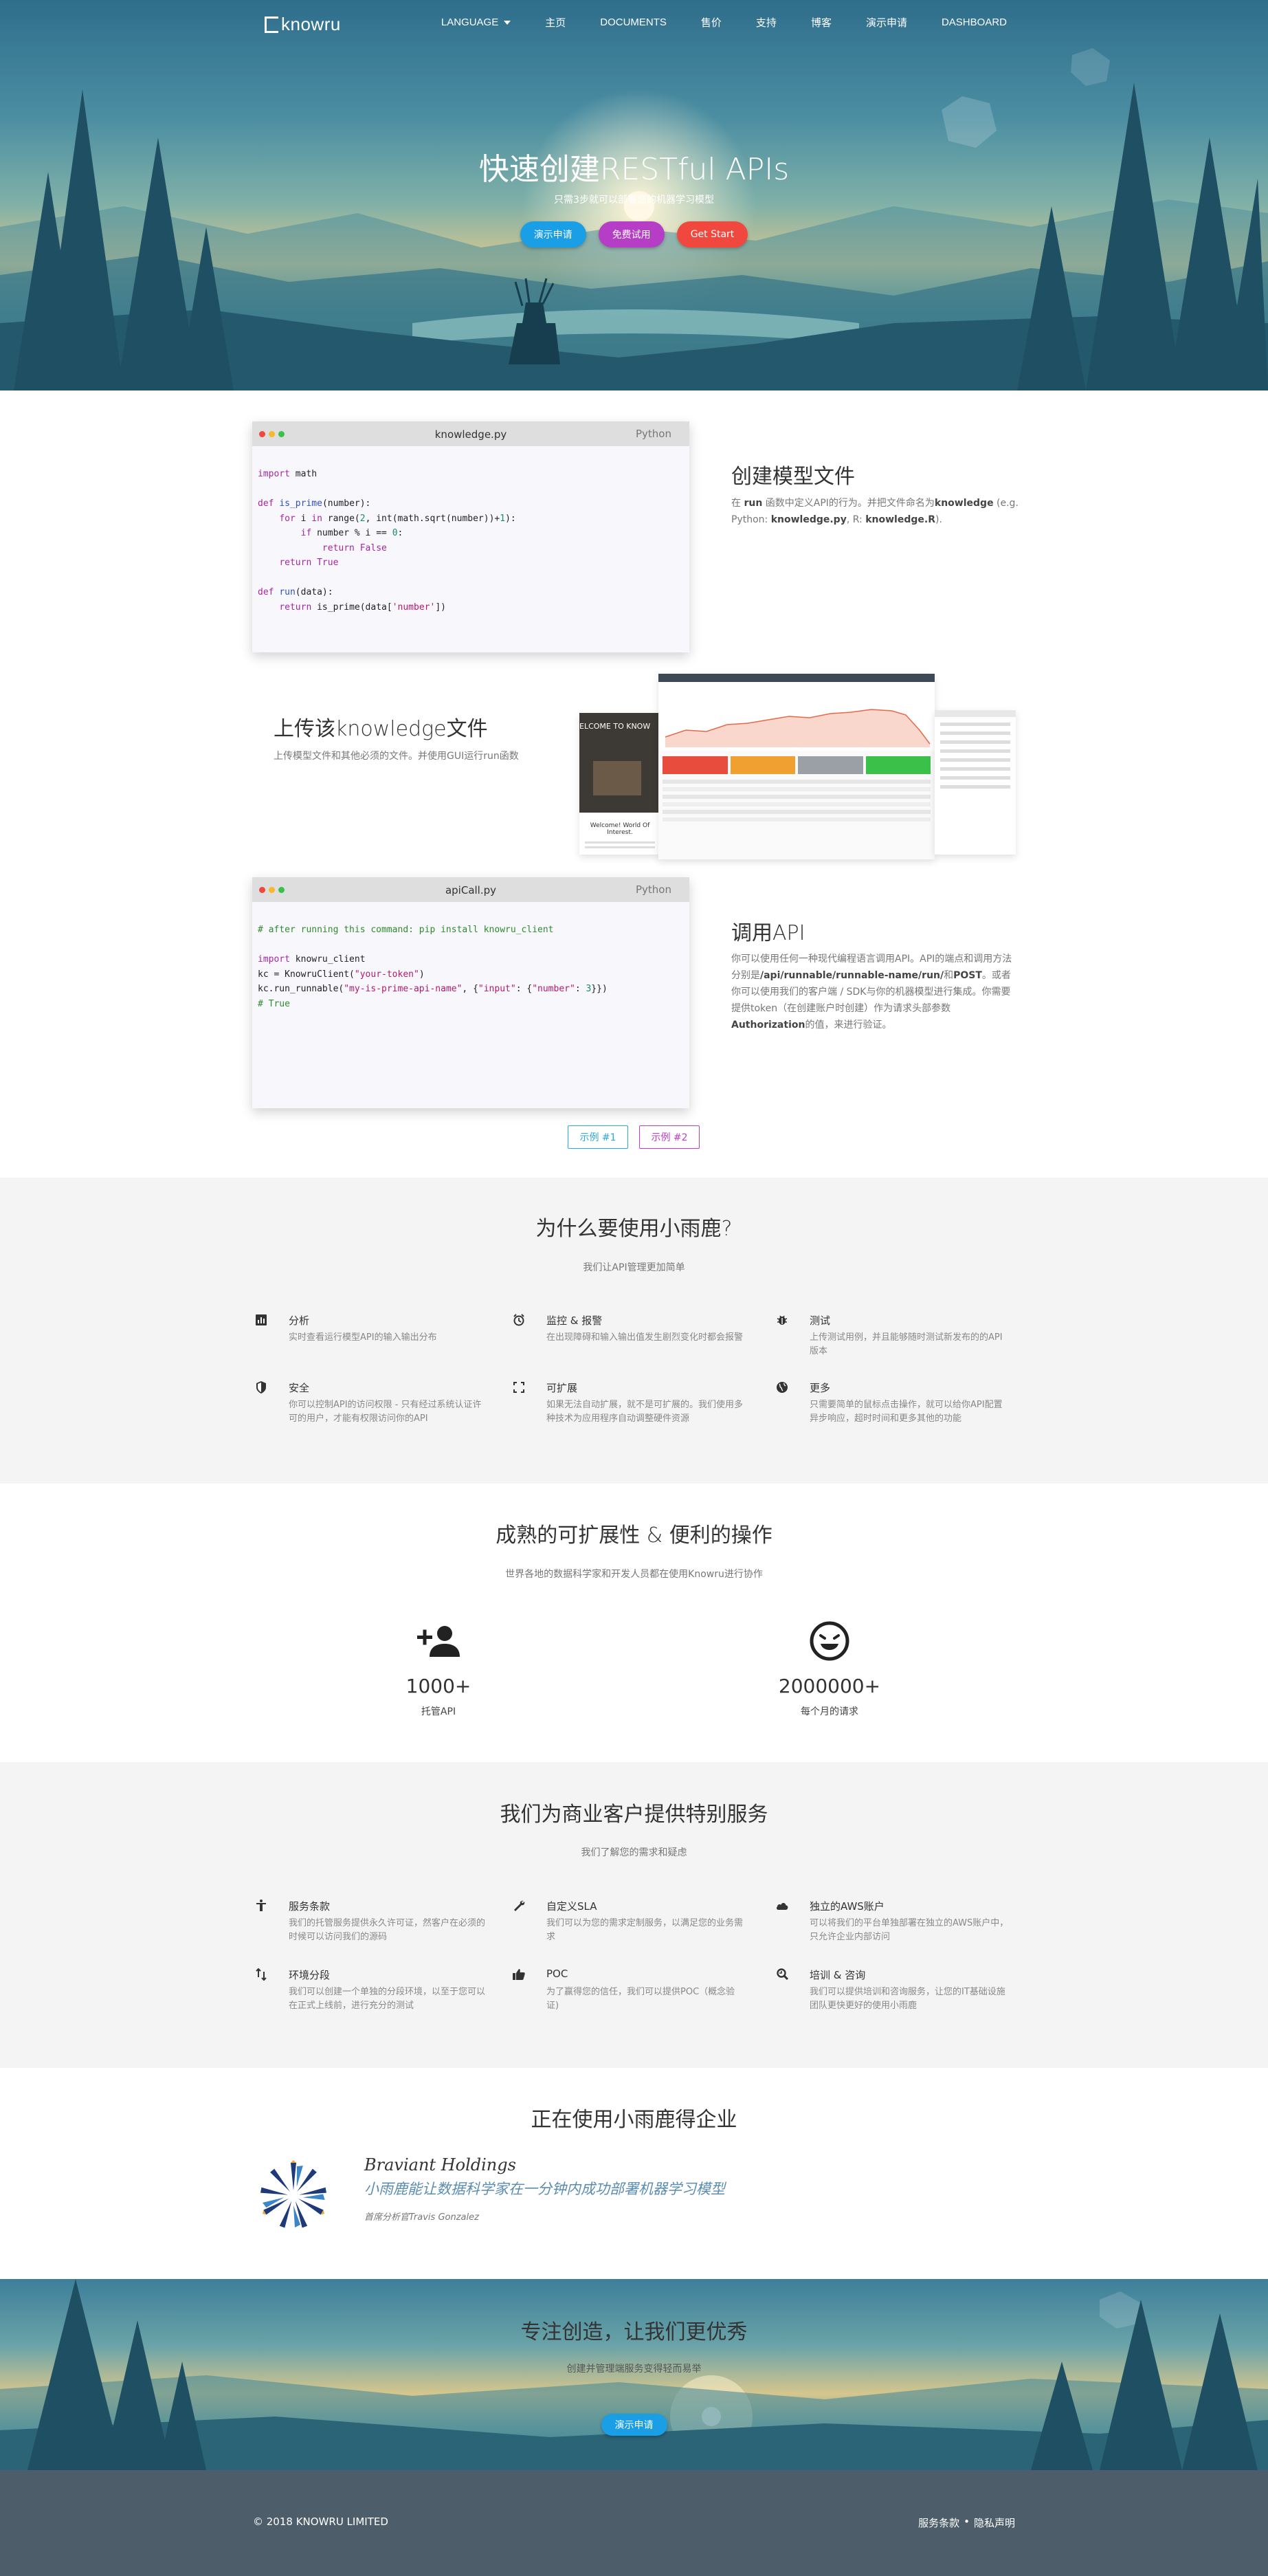 The height and width of the screenshot is (2576, 1268). What do you see at coordinates (634, 1229) in the screenshot?
I see `why-title: 为什么要使用小雨鹿?` at bounding box center [634, 1229].